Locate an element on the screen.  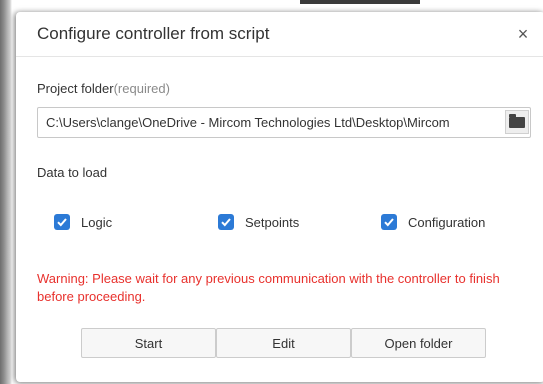
dialog-title: Configure controller from script is located at coordinates (153, 33).